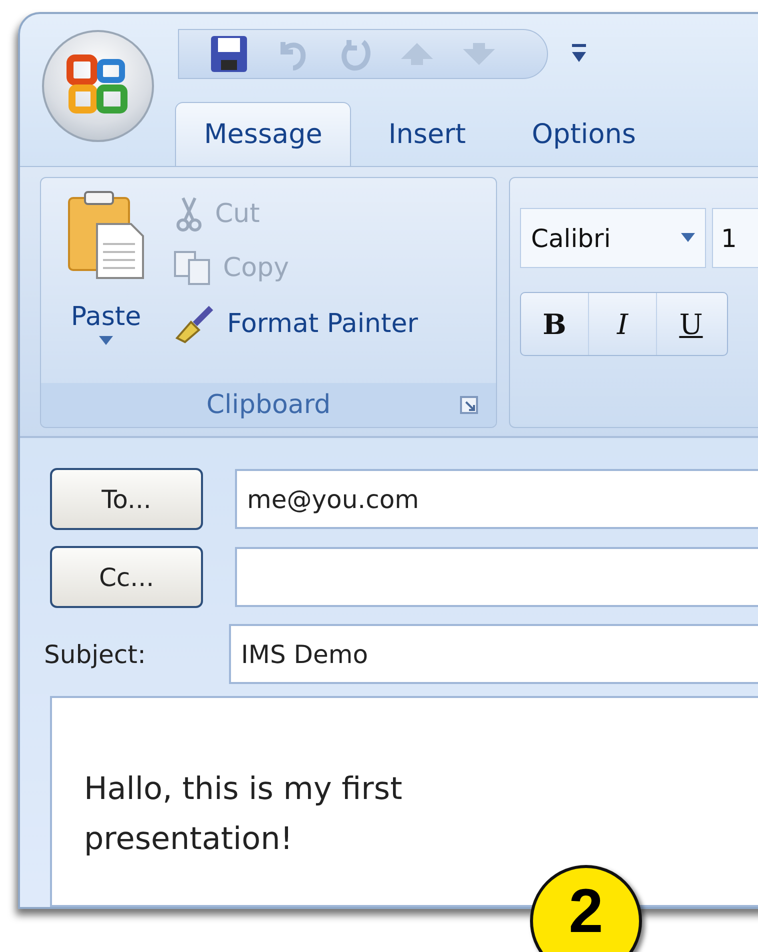  I want to click on clipboard-icon, so click(106, 235).